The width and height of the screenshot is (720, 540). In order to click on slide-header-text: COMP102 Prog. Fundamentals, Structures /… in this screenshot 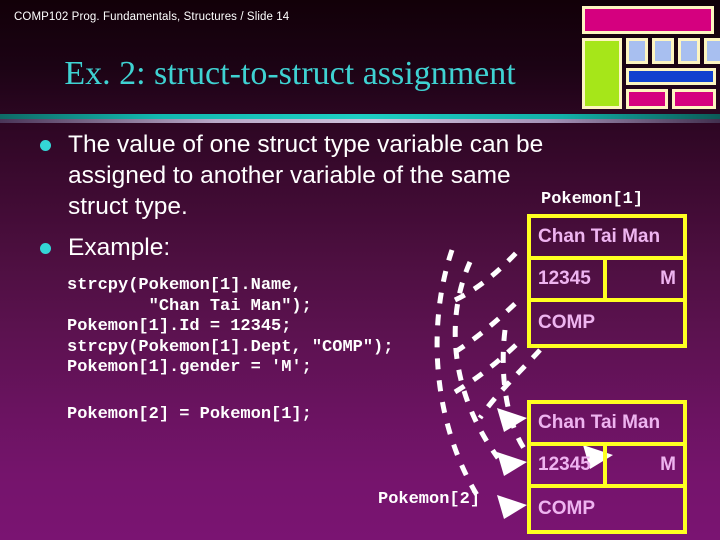, I will do `click(152, 17)`.